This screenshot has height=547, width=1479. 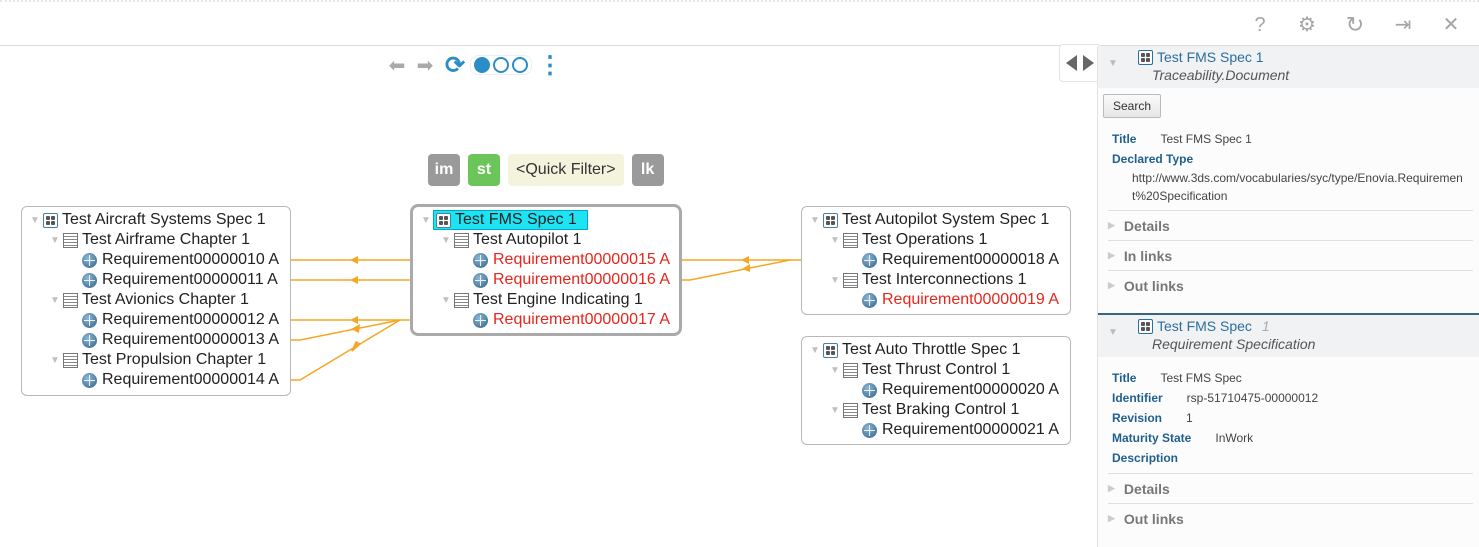 What do you see at coordinates (1307, 25) in the screenshot?
I see `gear-icon: ⚙` at bounding box center [1307, 25].